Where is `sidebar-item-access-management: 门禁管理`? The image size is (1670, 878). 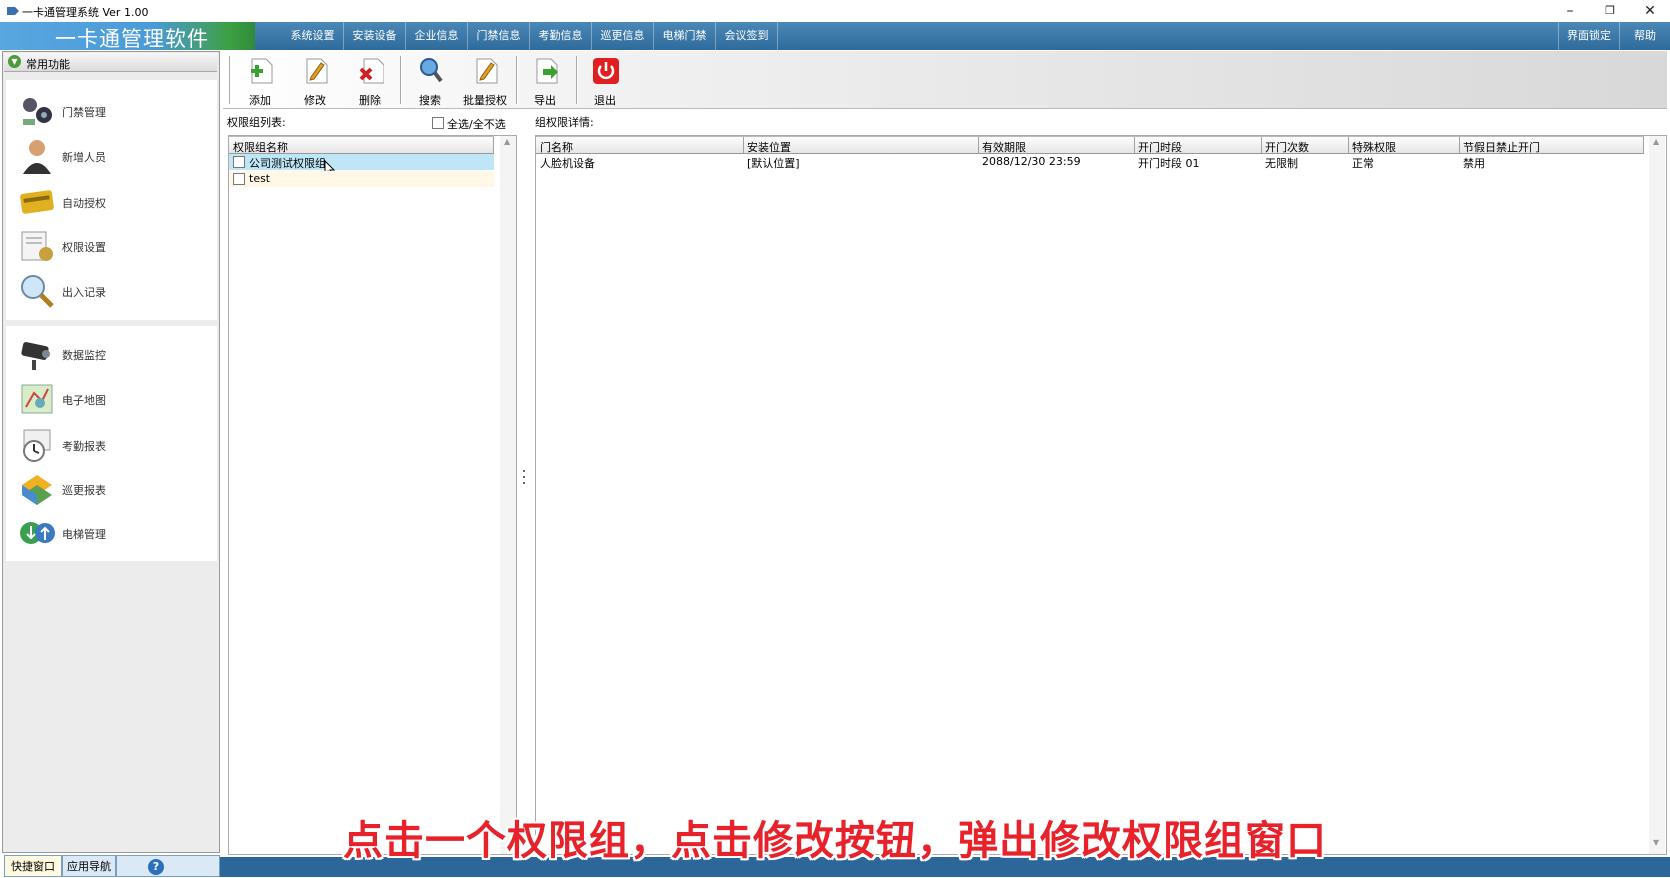 sidebar-item-access-management: 门禁管理 is located at coordinates (110, 111).